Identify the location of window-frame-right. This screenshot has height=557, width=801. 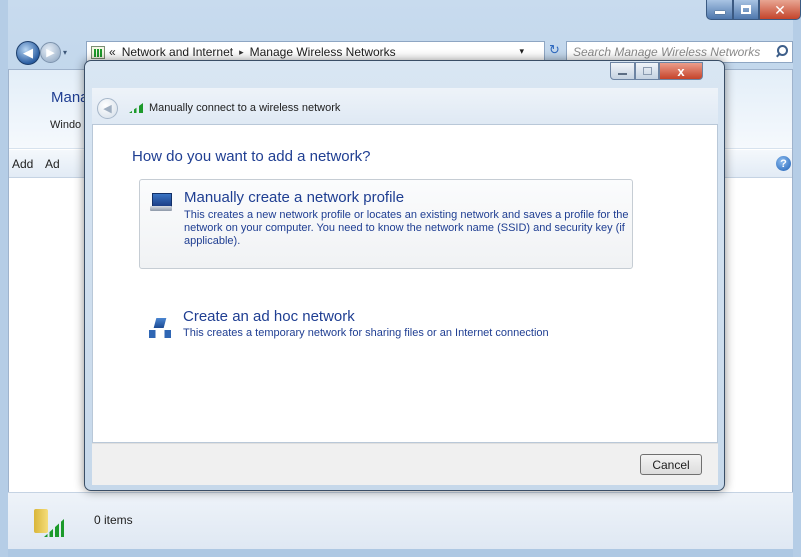
(797, 278).